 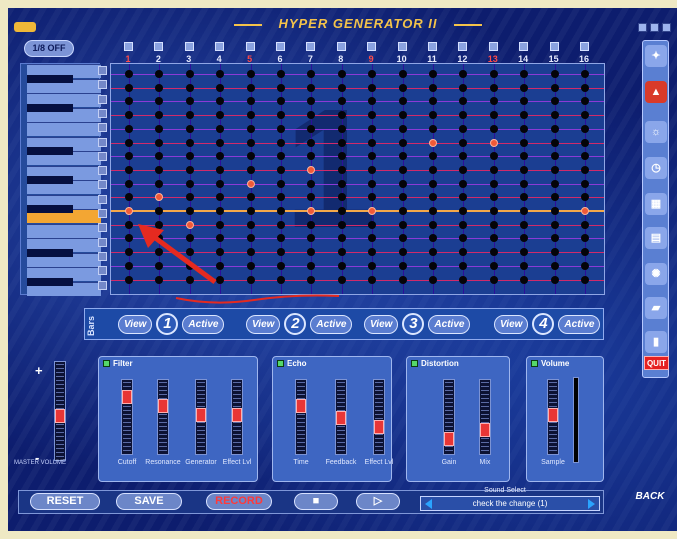 I want to click on mix-slider, so click(x=485, y=417).